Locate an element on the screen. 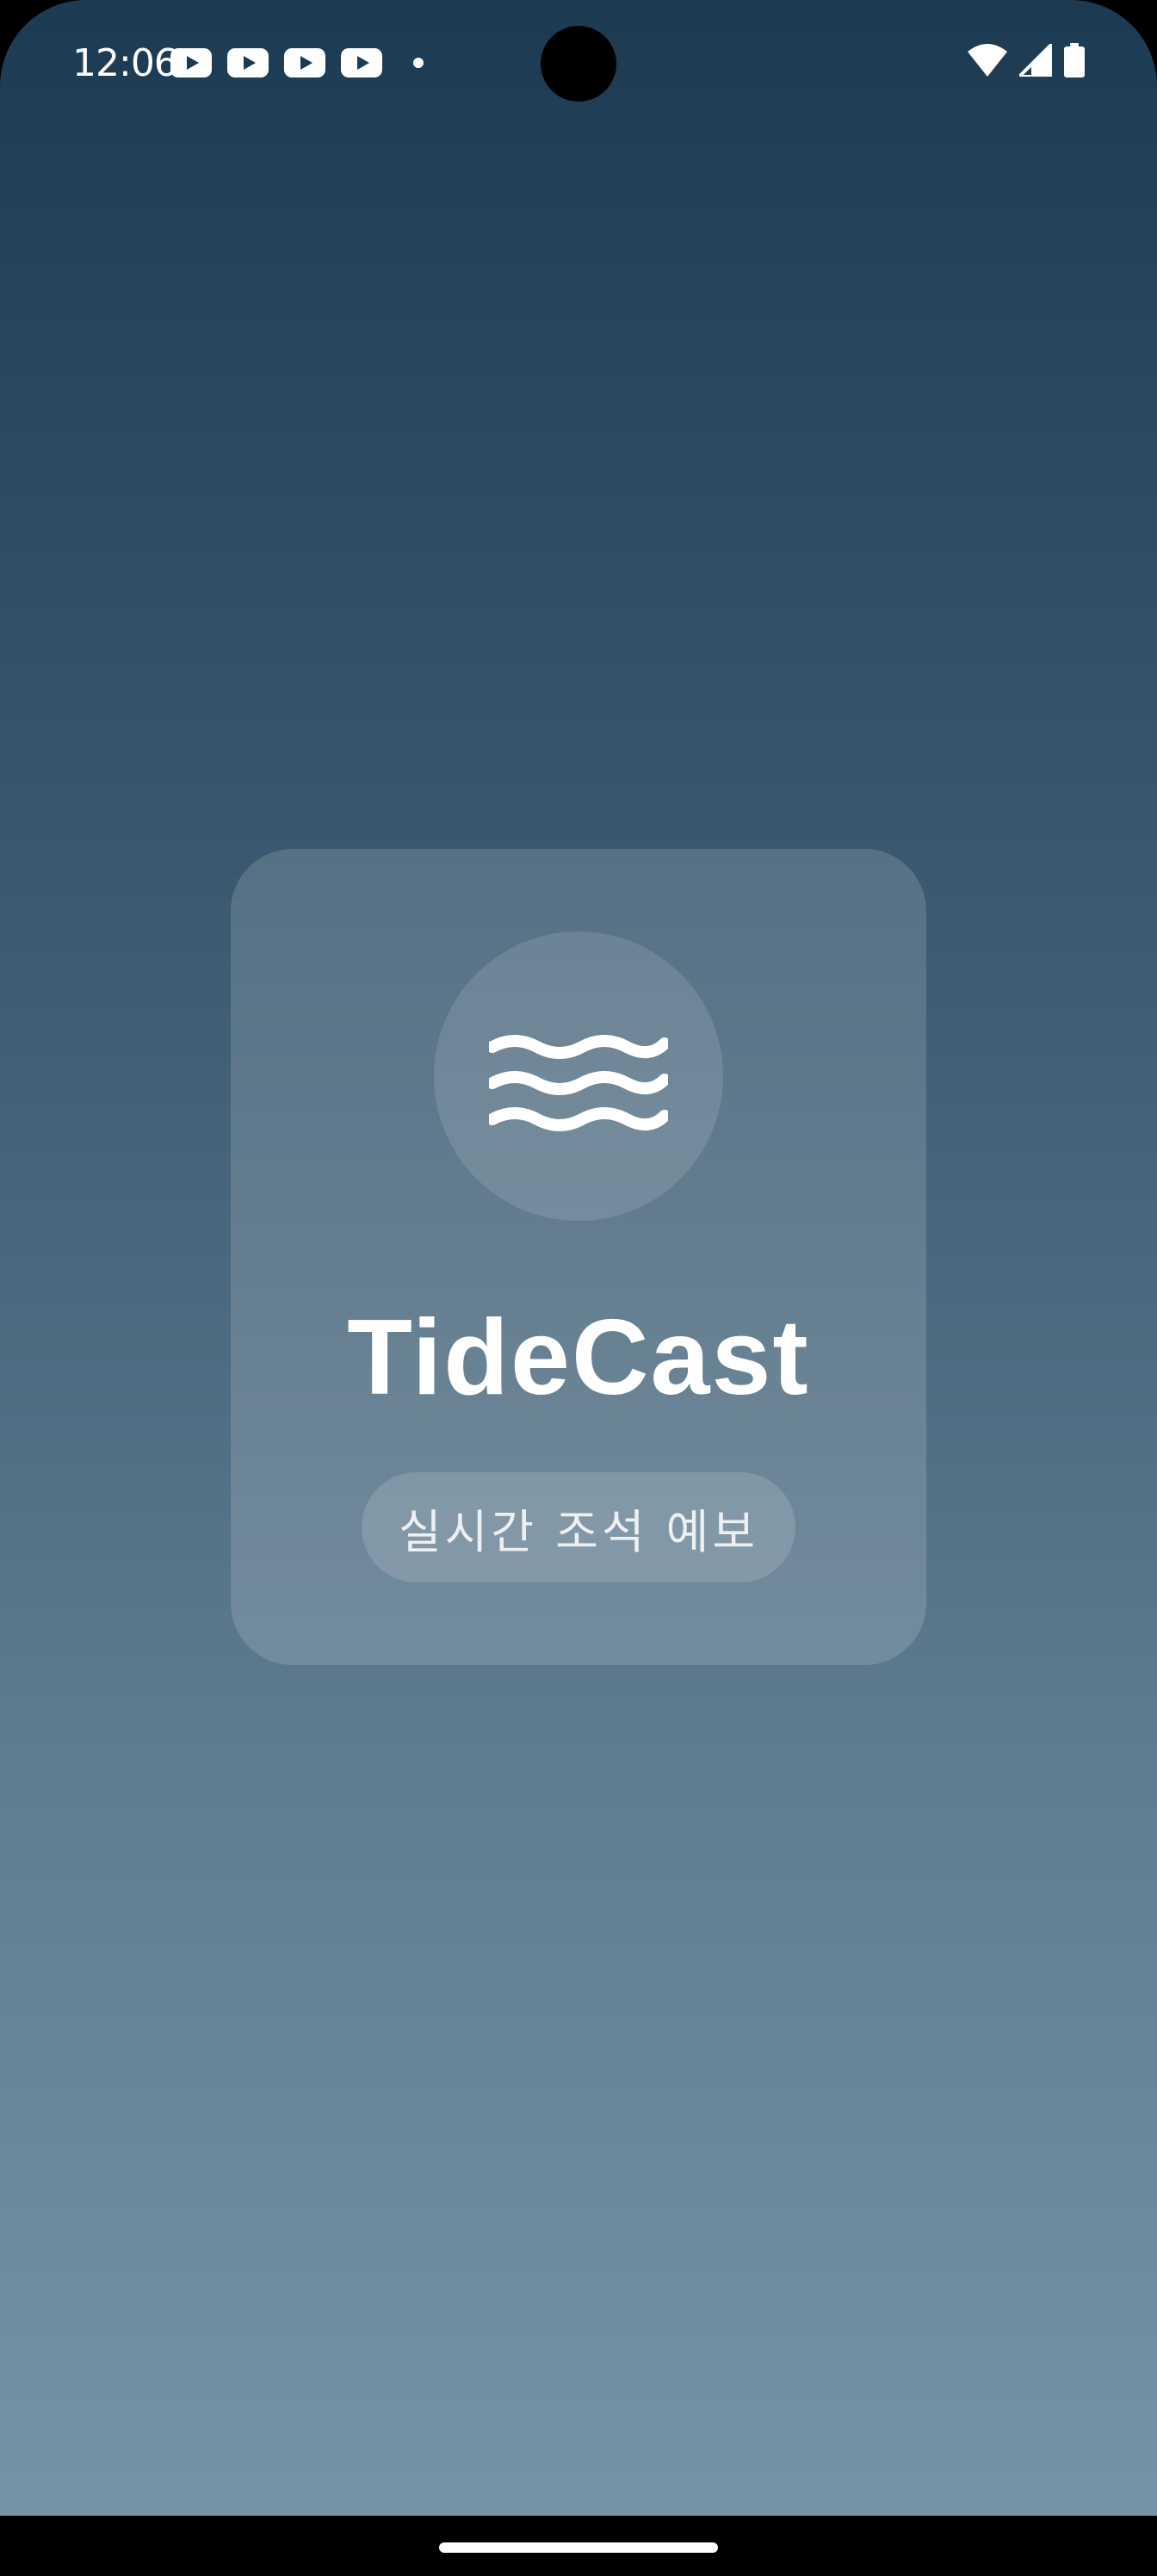 This screenshot has height=2576, width=1157. cellular-signal-icon is located at coordinates (1035, 61).